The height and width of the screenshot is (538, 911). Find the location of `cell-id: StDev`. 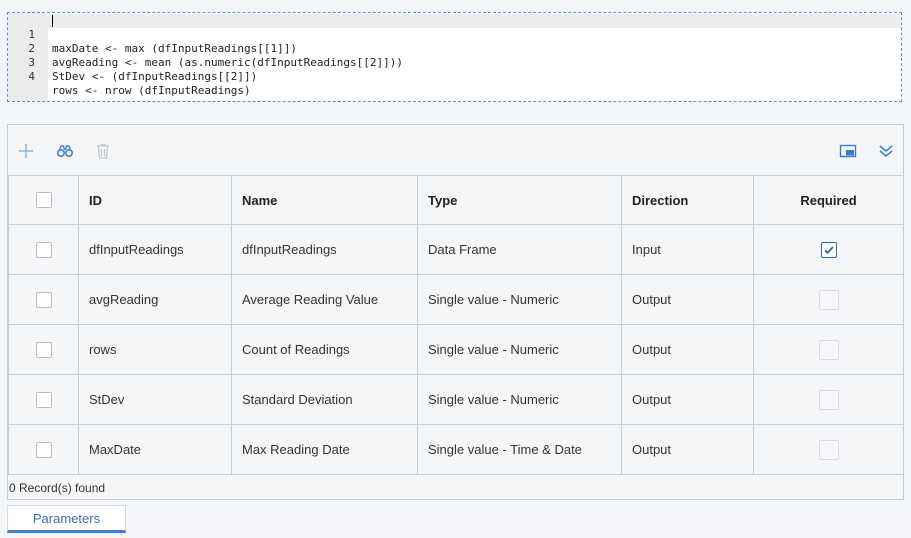

cell-id: StDev is located at coordinates (155, 399).